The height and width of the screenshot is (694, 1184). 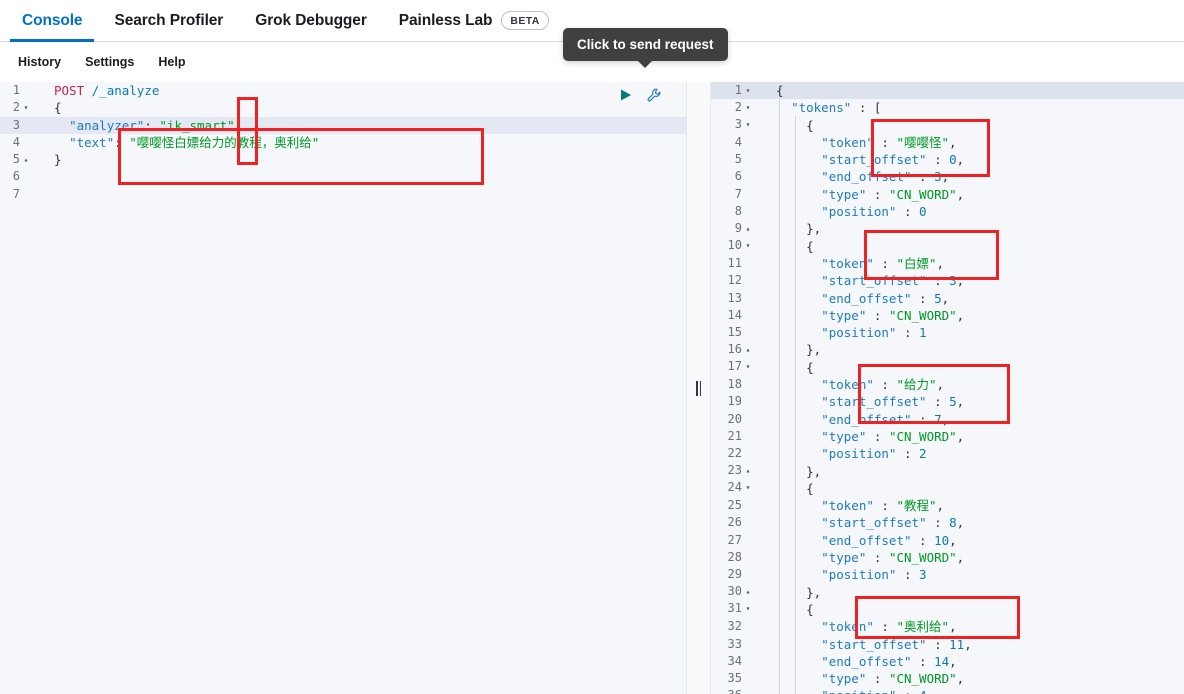 I want to click on code-line: 13 "end_offset" : 5,, so click(x=947, y=298).